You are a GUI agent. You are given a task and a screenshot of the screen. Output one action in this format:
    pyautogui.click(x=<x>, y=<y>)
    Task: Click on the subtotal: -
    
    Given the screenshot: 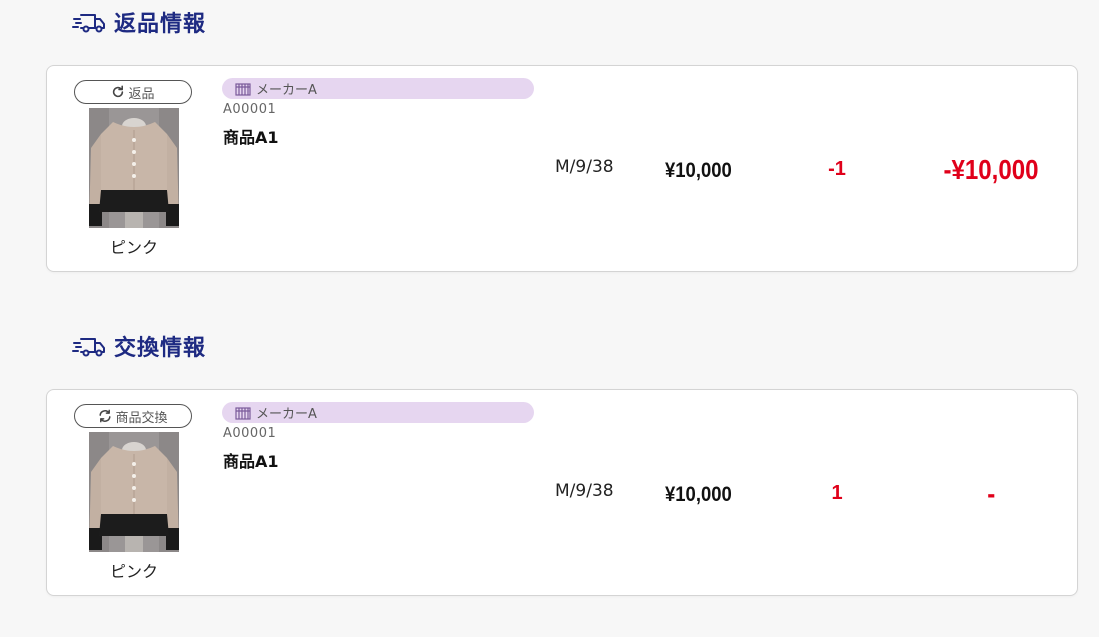 What is the action you would take?
    pyautogui.click(x=990, y=493)
    